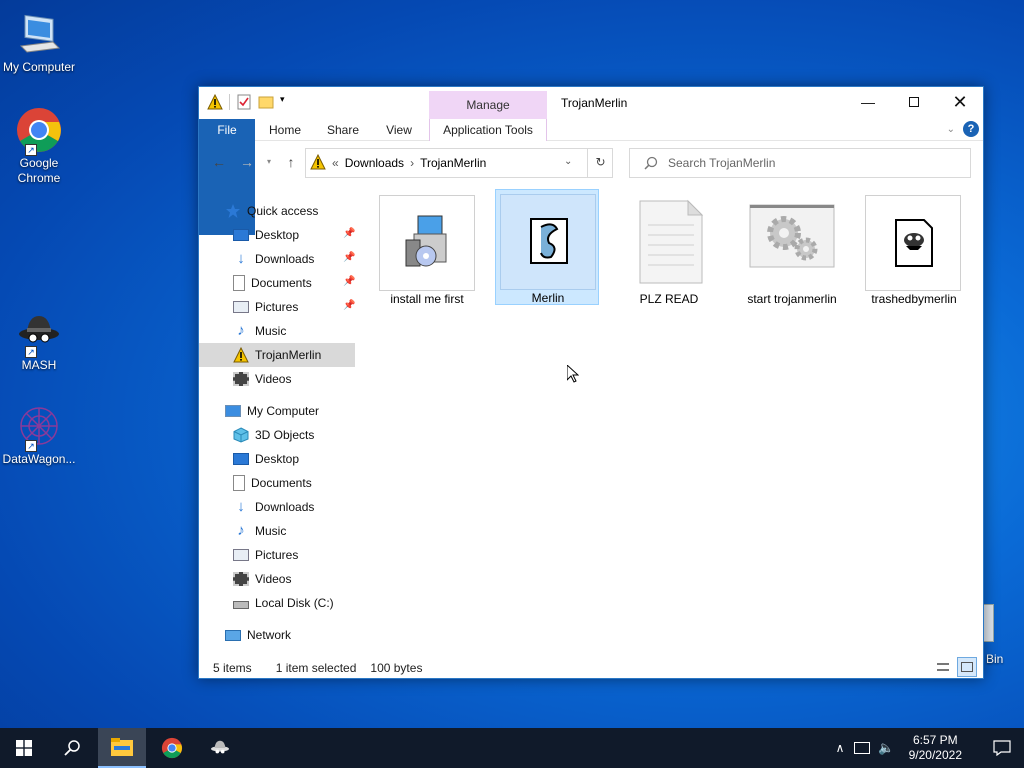 The width and height of the screenshot is (1024, 768). Describe the element at coordinates (273, 435) in the screenshot. I see `nav-3d-objects: 3D Objects` at that location.